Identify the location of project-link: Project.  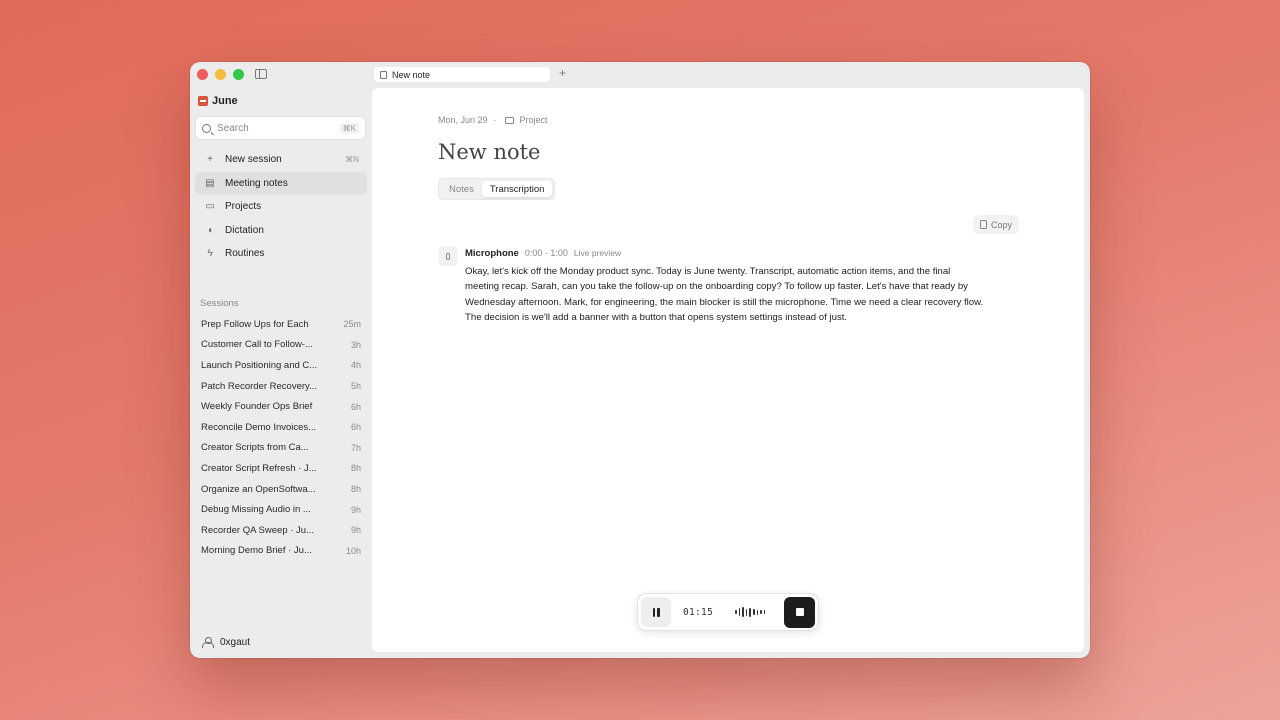
(534, 120).